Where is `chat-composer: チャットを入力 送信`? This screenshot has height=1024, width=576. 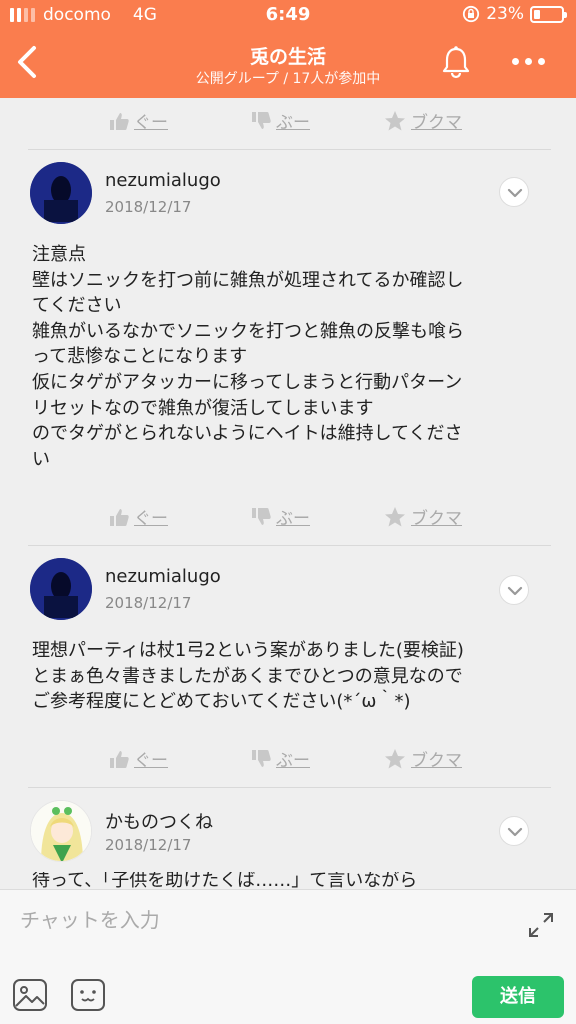 chat-composer: チャットを入力 送信 is located at coordinates (288, 956).